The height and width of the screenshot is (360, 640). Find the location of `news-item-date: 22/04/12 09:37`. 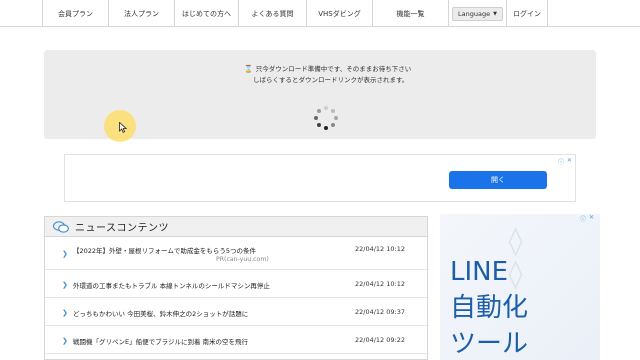

news-item-date: 22/04/12 09:37 is located at coordinates (380, 312).